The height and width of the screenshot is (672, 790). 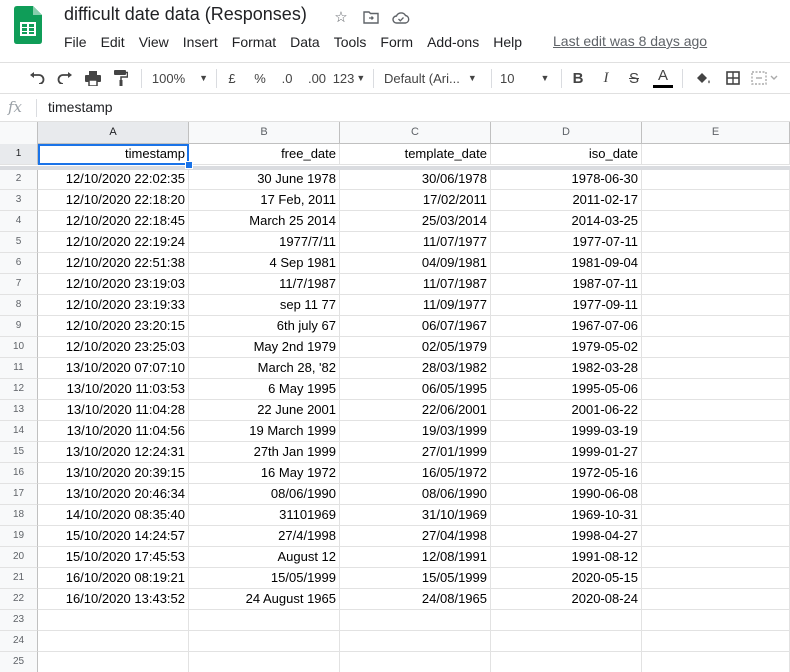 What do you see at coordinates (415, 536) in the screenshot?
I see `cell-c19: 27/04/1998` at bounding box center [415, 536].